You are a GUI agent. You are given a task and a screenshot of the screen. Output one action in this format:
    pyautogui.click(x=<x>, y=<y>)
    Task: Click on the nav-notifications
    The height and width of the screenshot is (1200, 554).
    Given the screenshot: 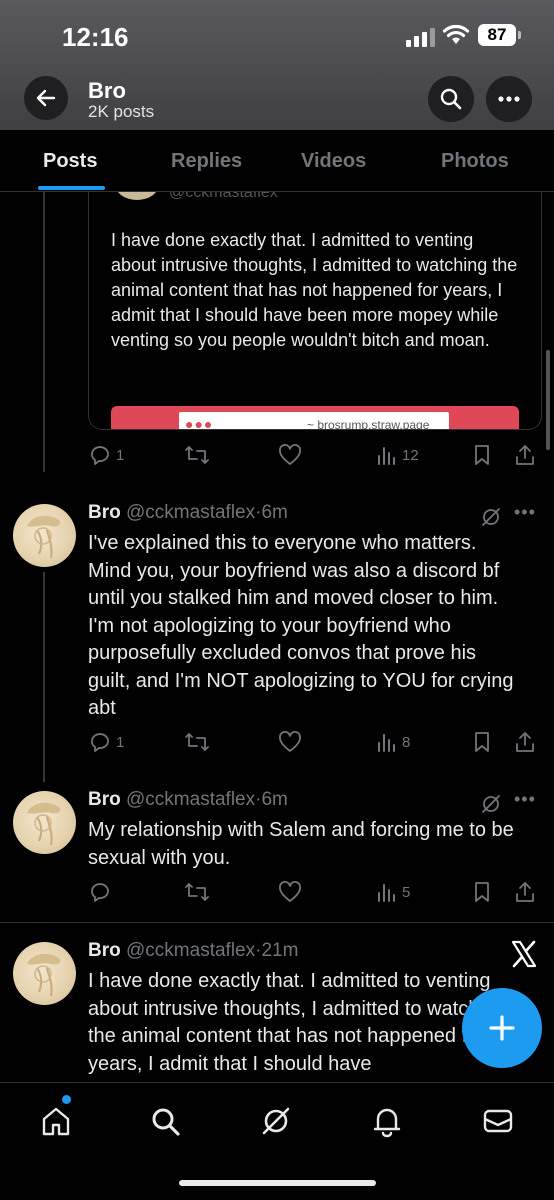 What is the action you would take?
    pyautogui.click(x=387, y=1121)
    